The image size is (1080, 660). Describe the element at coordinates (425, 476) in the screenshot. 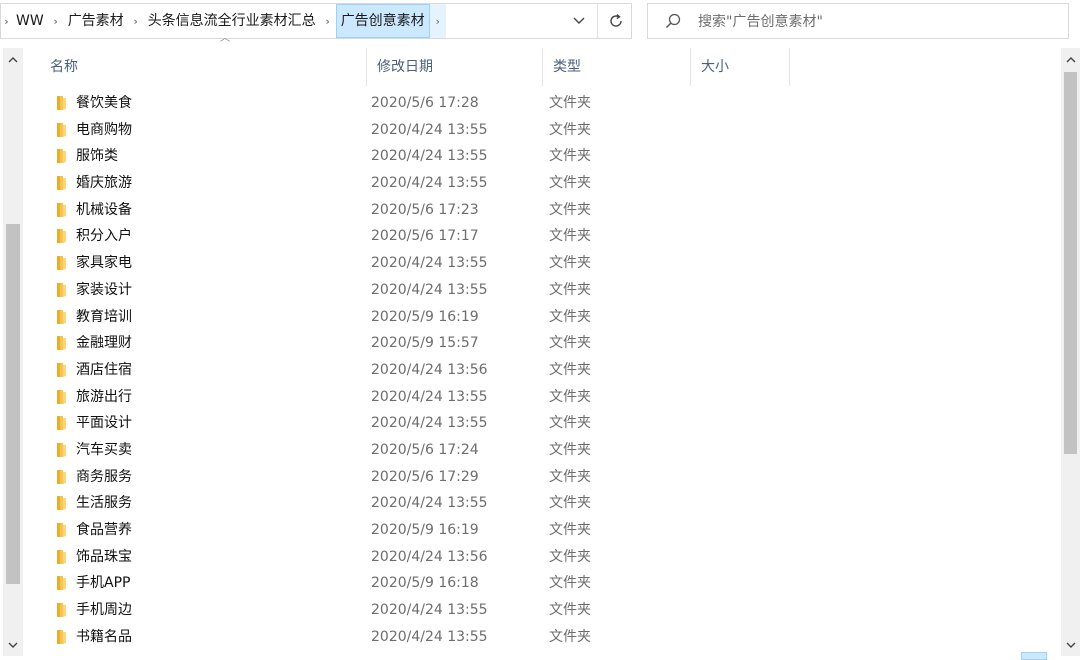

I see `file-modified-date: 2020/5/6 17:29` at that location.